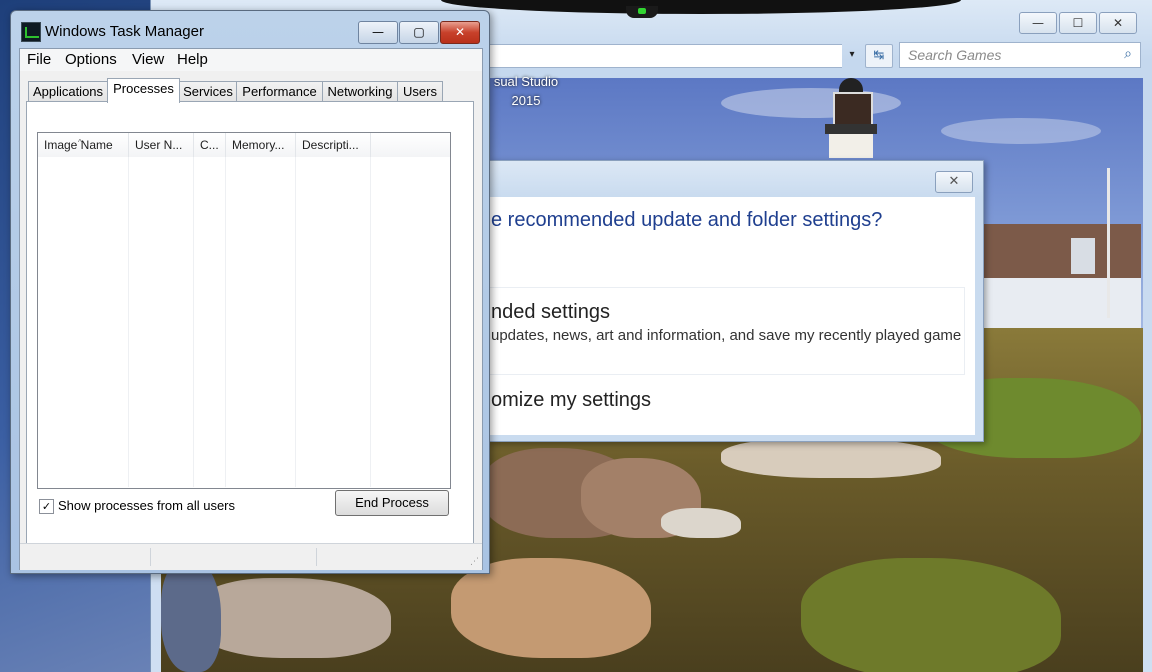  What do you see at coordinates (1078, 23) in the screenshot?
I see `games-maximize-button: ☐` at bounding box center [1078, 23].